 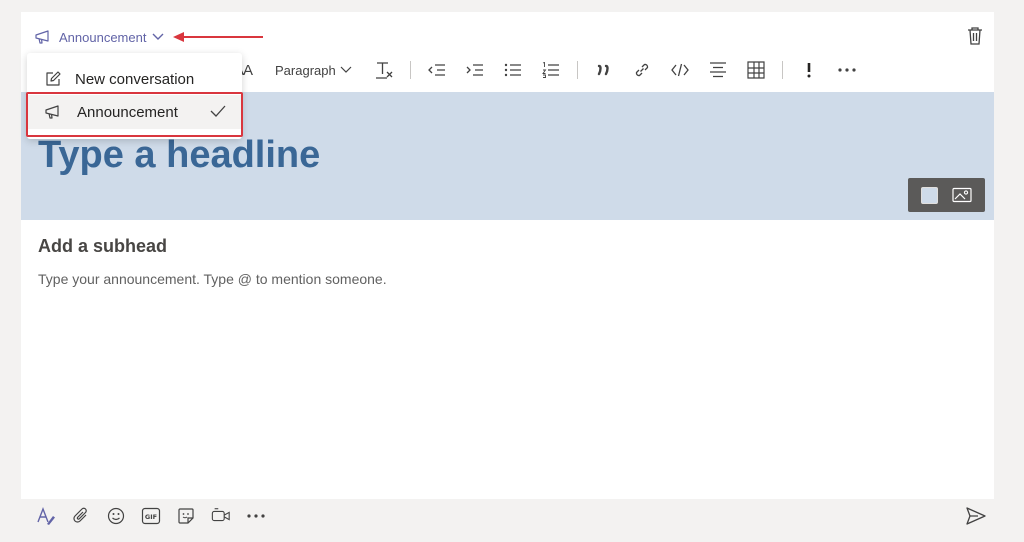 What do you see at coordinates (103, 37) in the screenshot?
I see `post-type-label: Announcement` at bounding box center [103, 37].